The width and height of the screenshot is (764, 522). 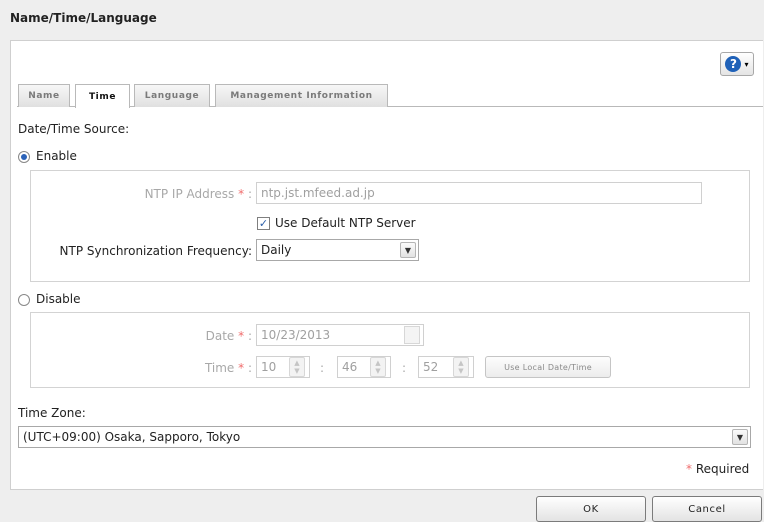 What do you see at coordinates (198, 194) in the screenshot?
I see `ntp-ip-address-label: NTP IP Address * :` at bounding box center [198, 194].